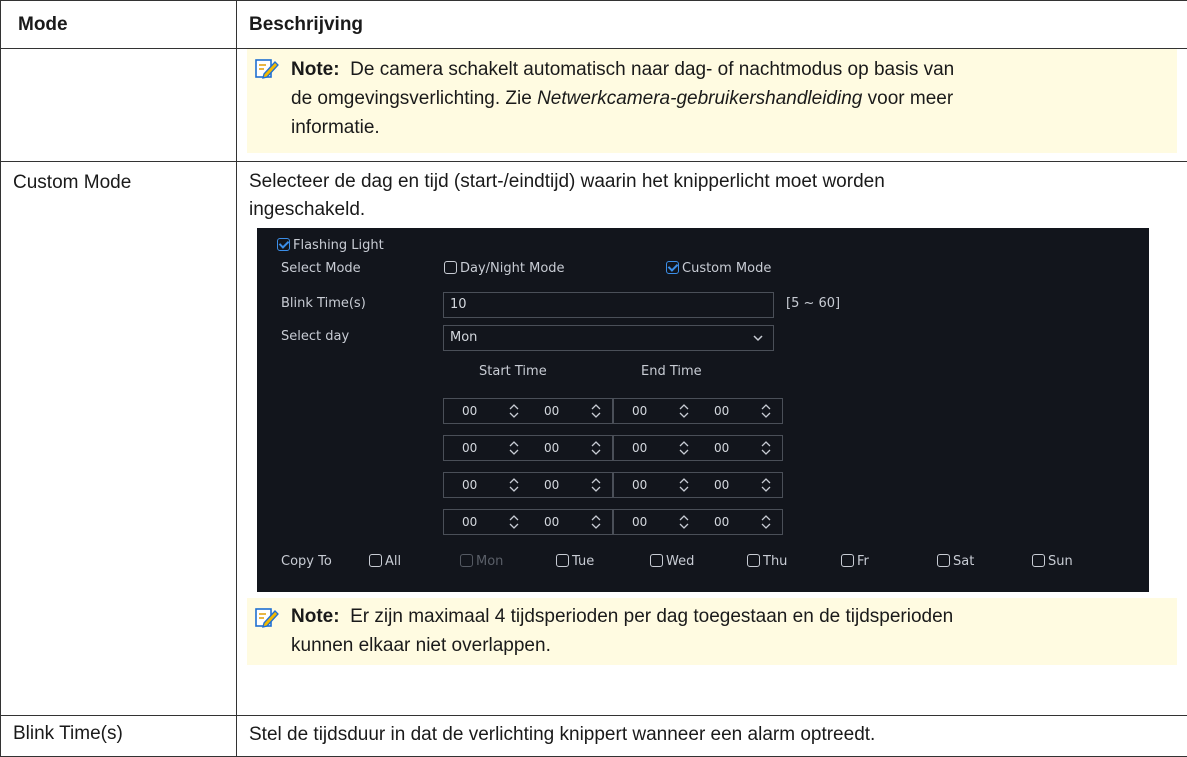 Image resolution: width=1187 pixels, height=757 pixels. Describe the element at coordinates (283, 244) in the screenshot. I see `flashing-light-checkbox` at that location.